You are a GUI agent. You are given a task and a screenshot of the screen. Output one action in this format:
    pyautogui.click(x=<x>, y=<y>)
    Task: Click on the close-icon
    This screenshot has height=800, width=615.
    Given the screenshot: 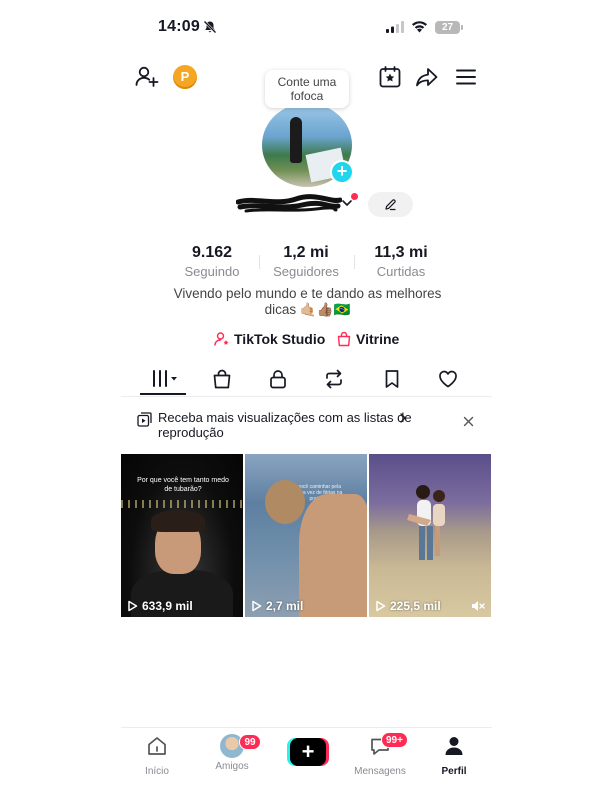 What is the action you would take?
    pyautogui.click(x=468, y=421)
    